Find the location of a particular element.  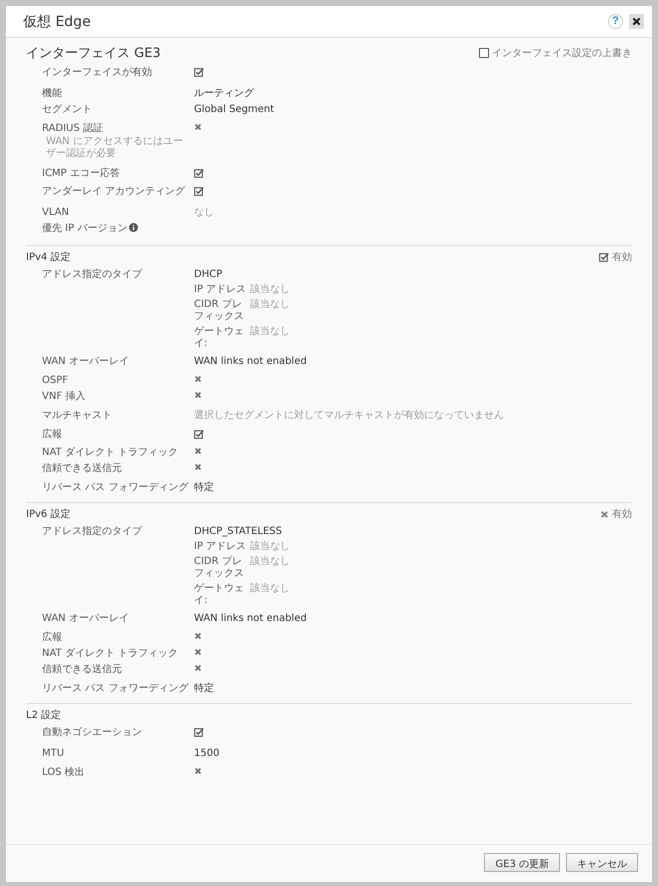

cross-icon is located at coordinates (604, 514).